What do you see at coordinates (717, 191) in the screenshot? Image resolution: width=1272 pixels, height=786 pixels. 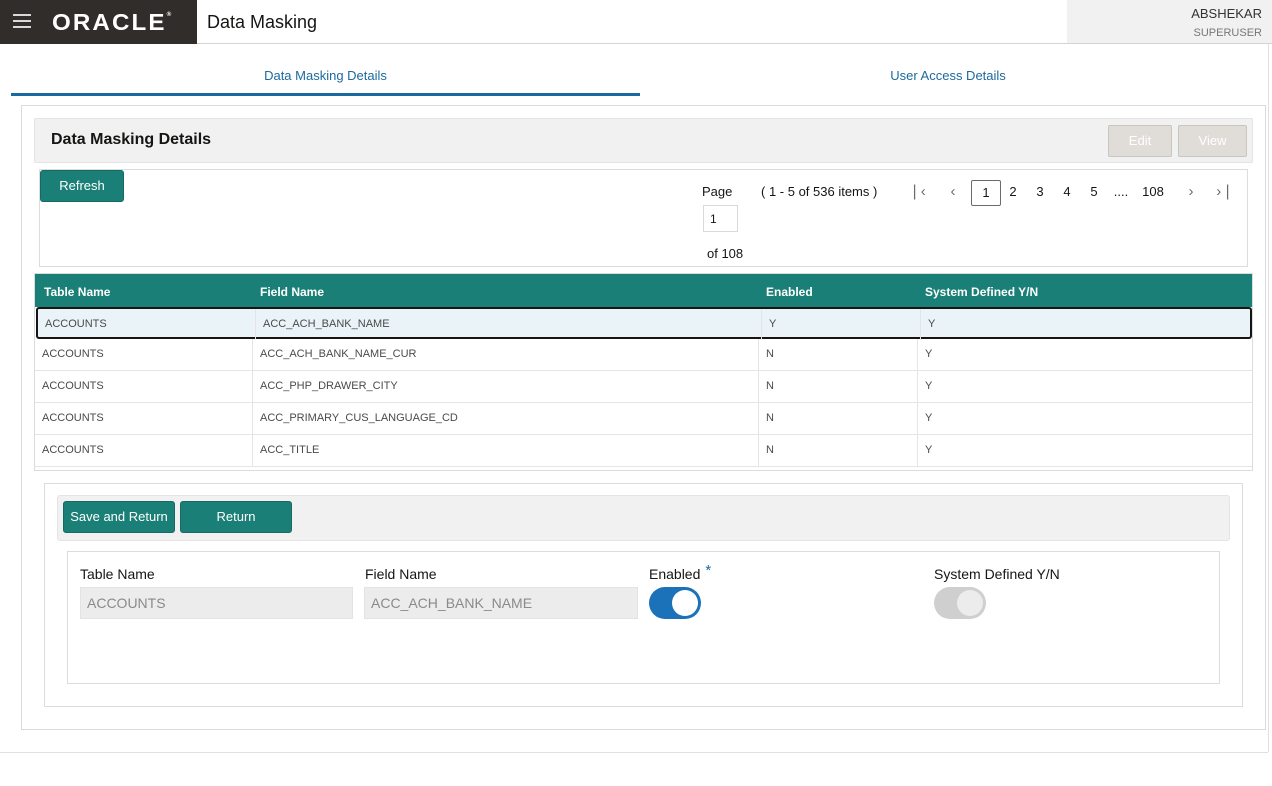 I see `page-label: Page` at bounding box center [717, 191].